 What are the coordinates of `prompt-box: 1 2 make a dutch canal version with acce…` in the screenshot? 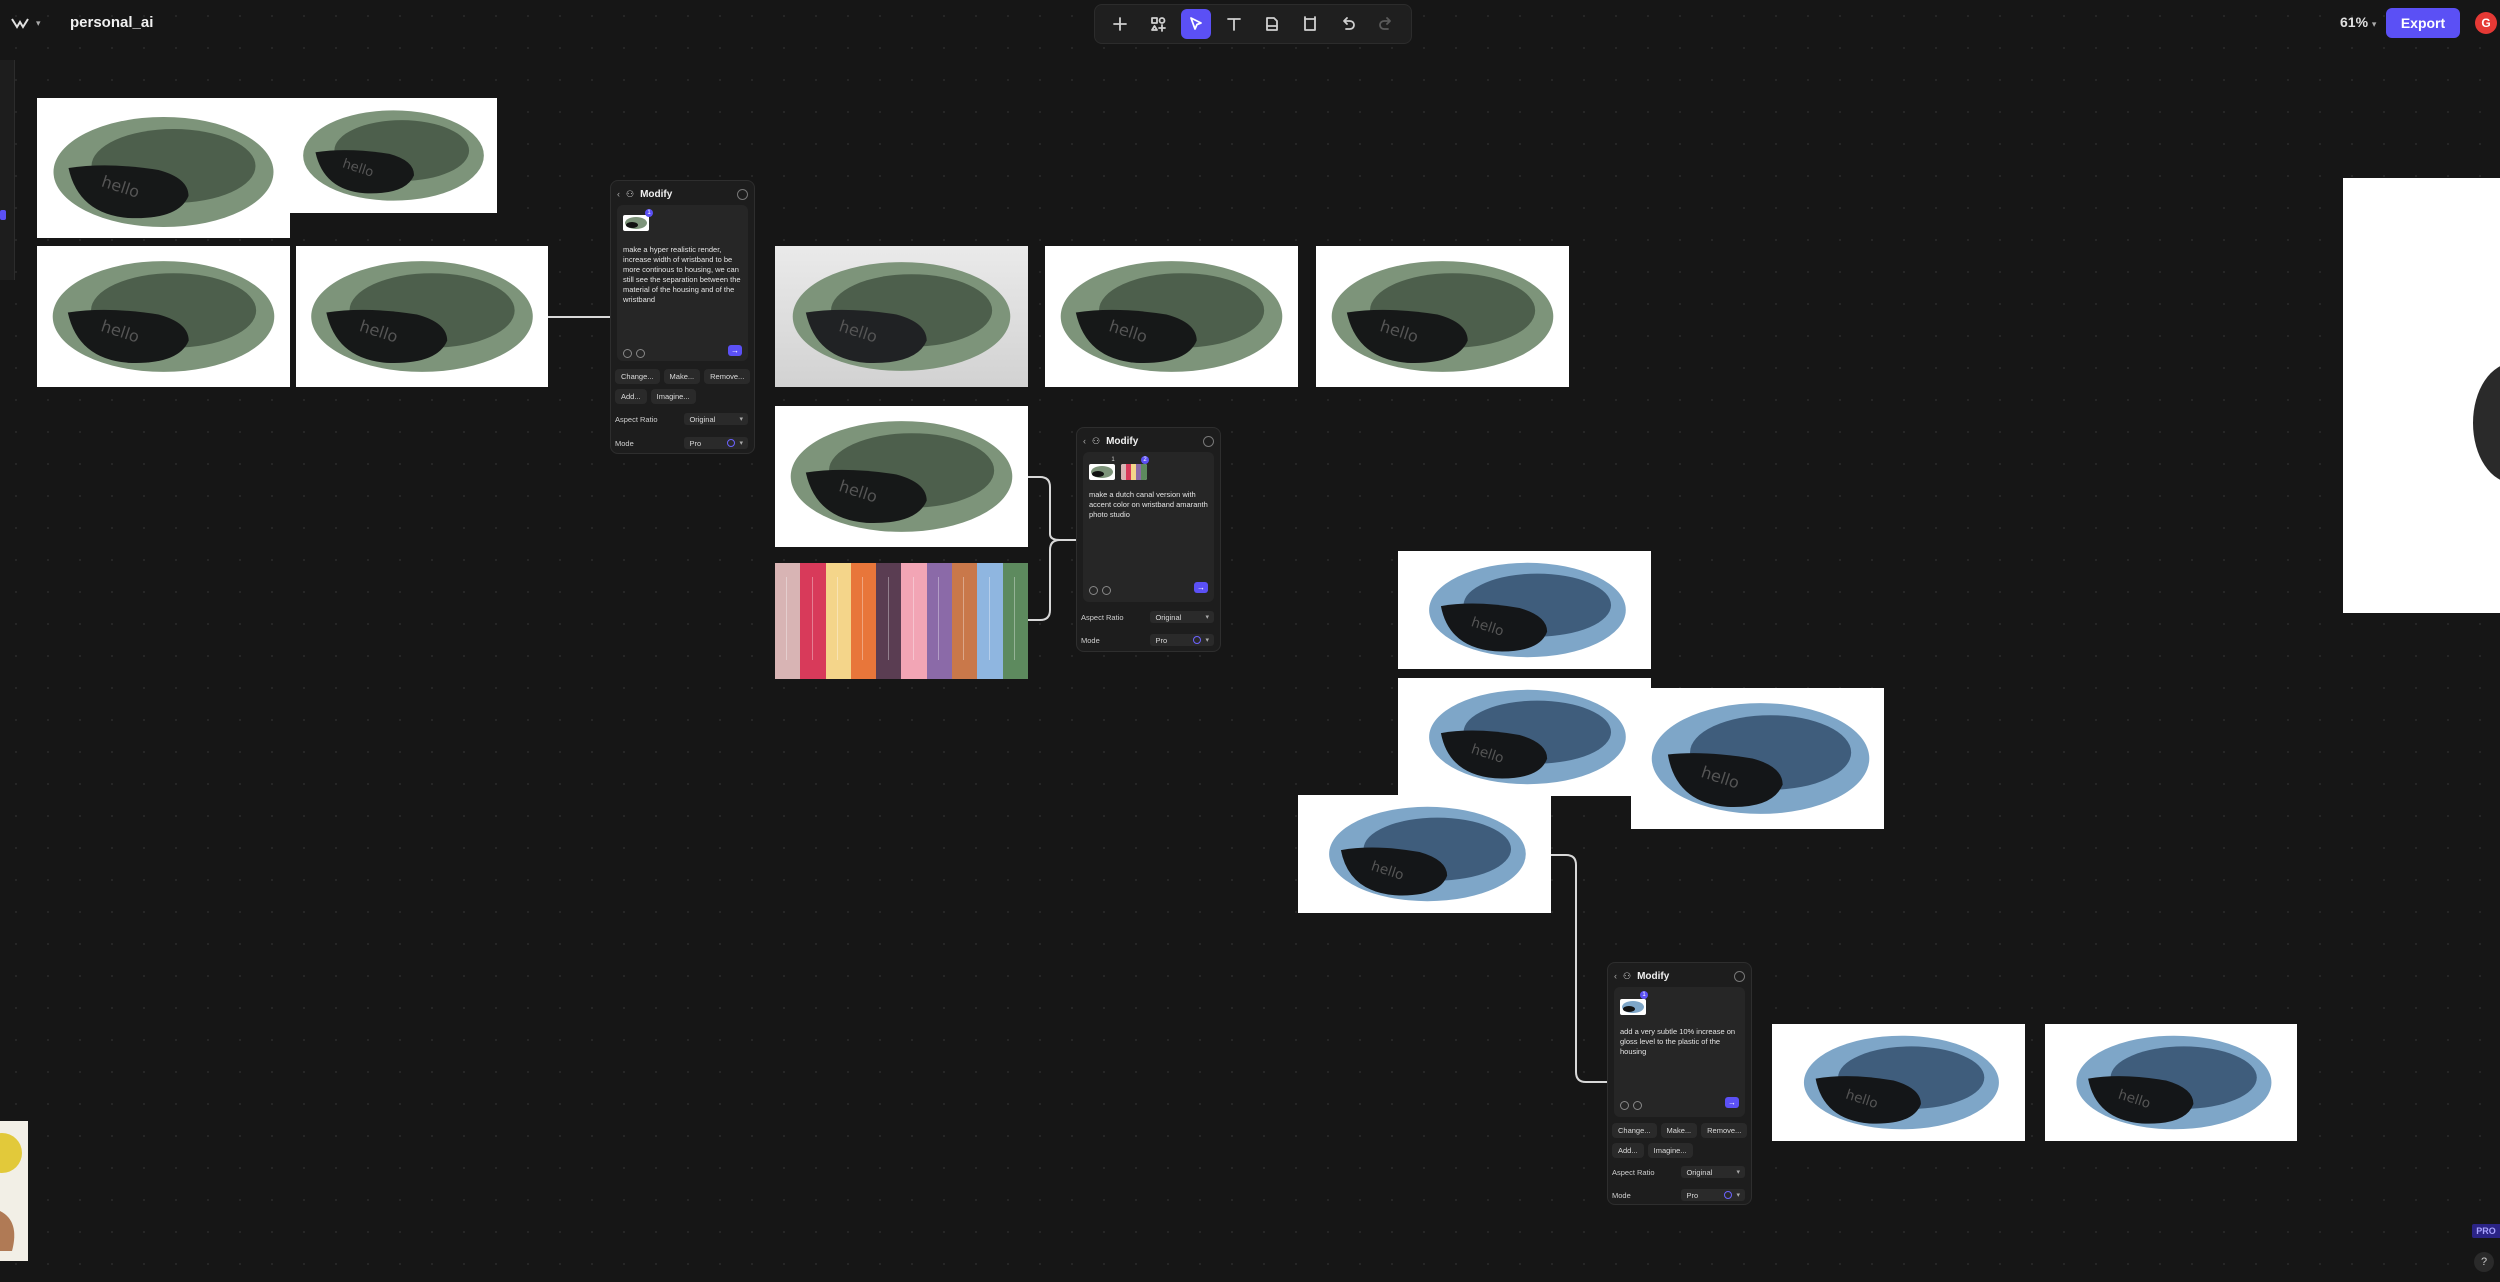 It's located at (1148, 527).